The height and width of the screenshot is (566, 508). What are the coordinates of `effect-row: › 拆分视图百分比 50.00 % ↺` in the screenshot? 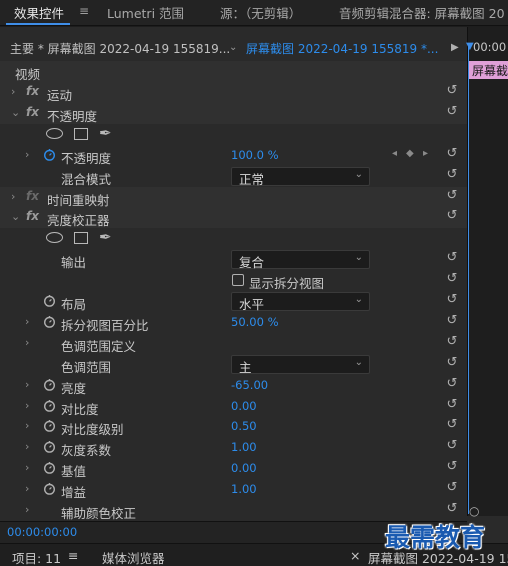 It's located at (233, 322).